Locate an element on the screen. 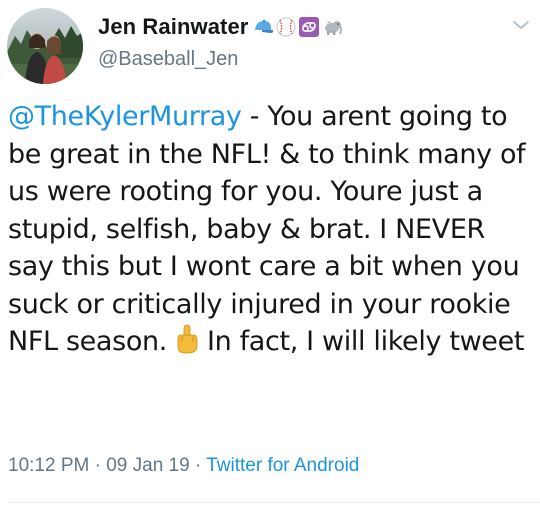 This screenshot has height=518, width=540. name-row: Jen Rainwater is located at coordinates (220, 27).